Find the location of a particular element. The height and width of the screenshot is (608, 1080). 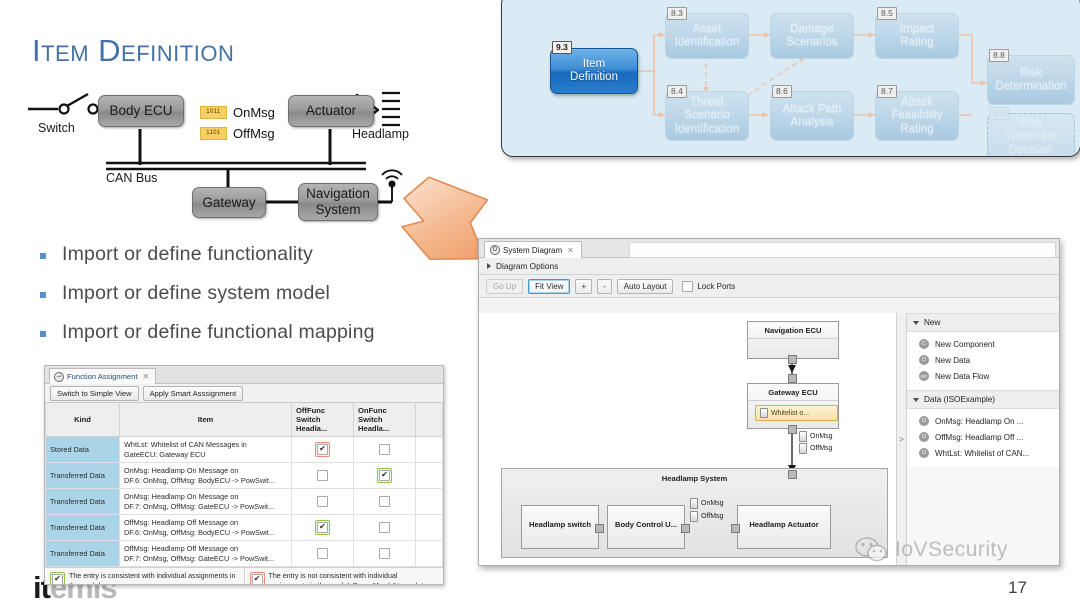

auto-layout-button: Auto Layout is located at coordinates (645, 286).